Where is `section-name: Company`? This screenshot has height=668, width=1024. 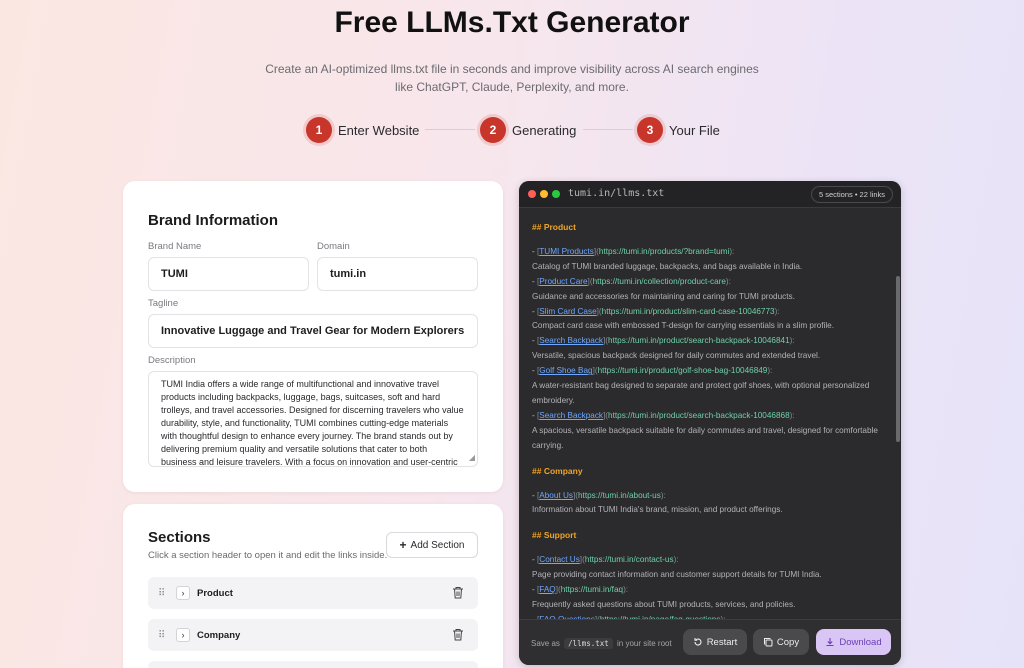
section-name: Company is located at coordinates (219, 635).